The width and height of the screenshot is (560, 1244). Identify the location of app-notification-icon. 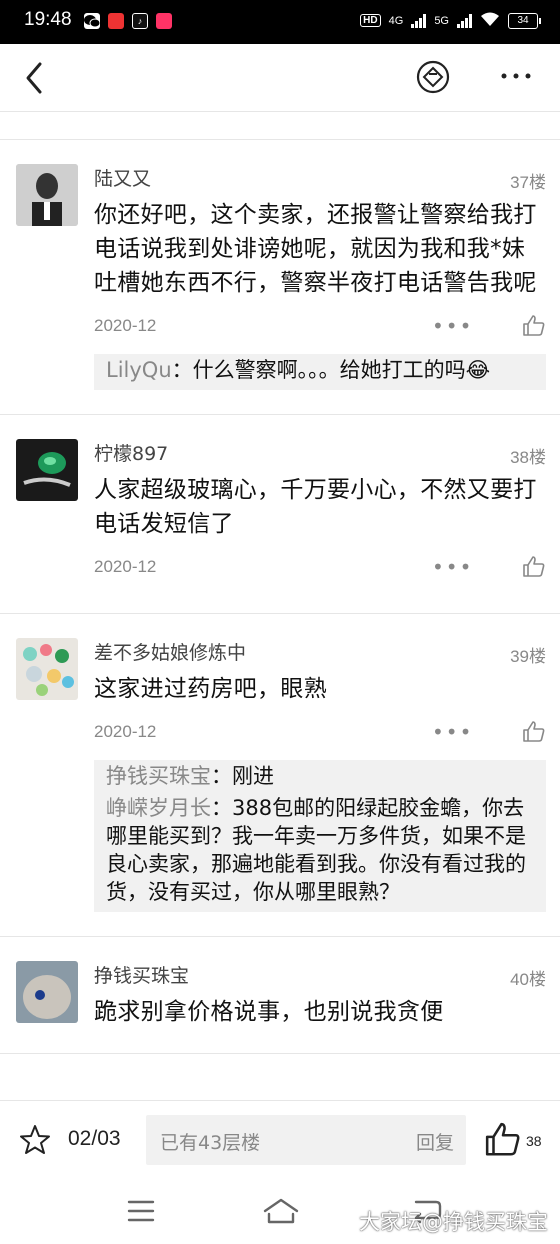
(116, 21).